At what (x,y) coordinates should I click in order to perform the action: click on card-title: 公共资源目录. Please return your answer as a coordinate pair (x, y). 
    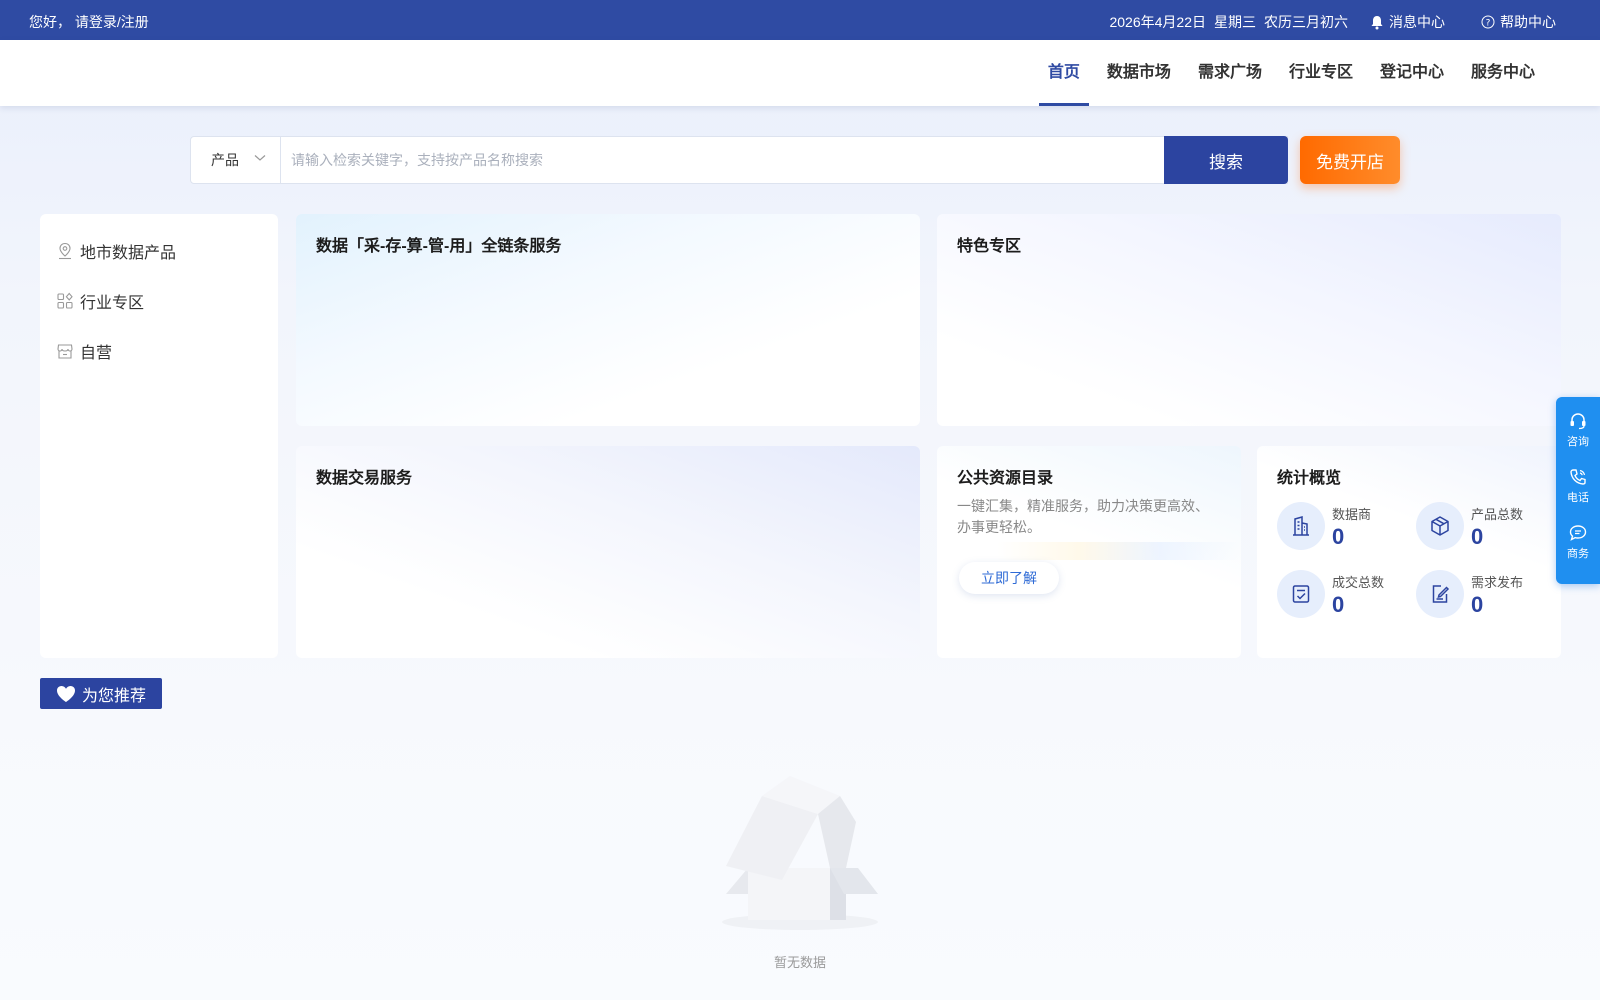
    Looking at the image, I should click on (1005, 478).